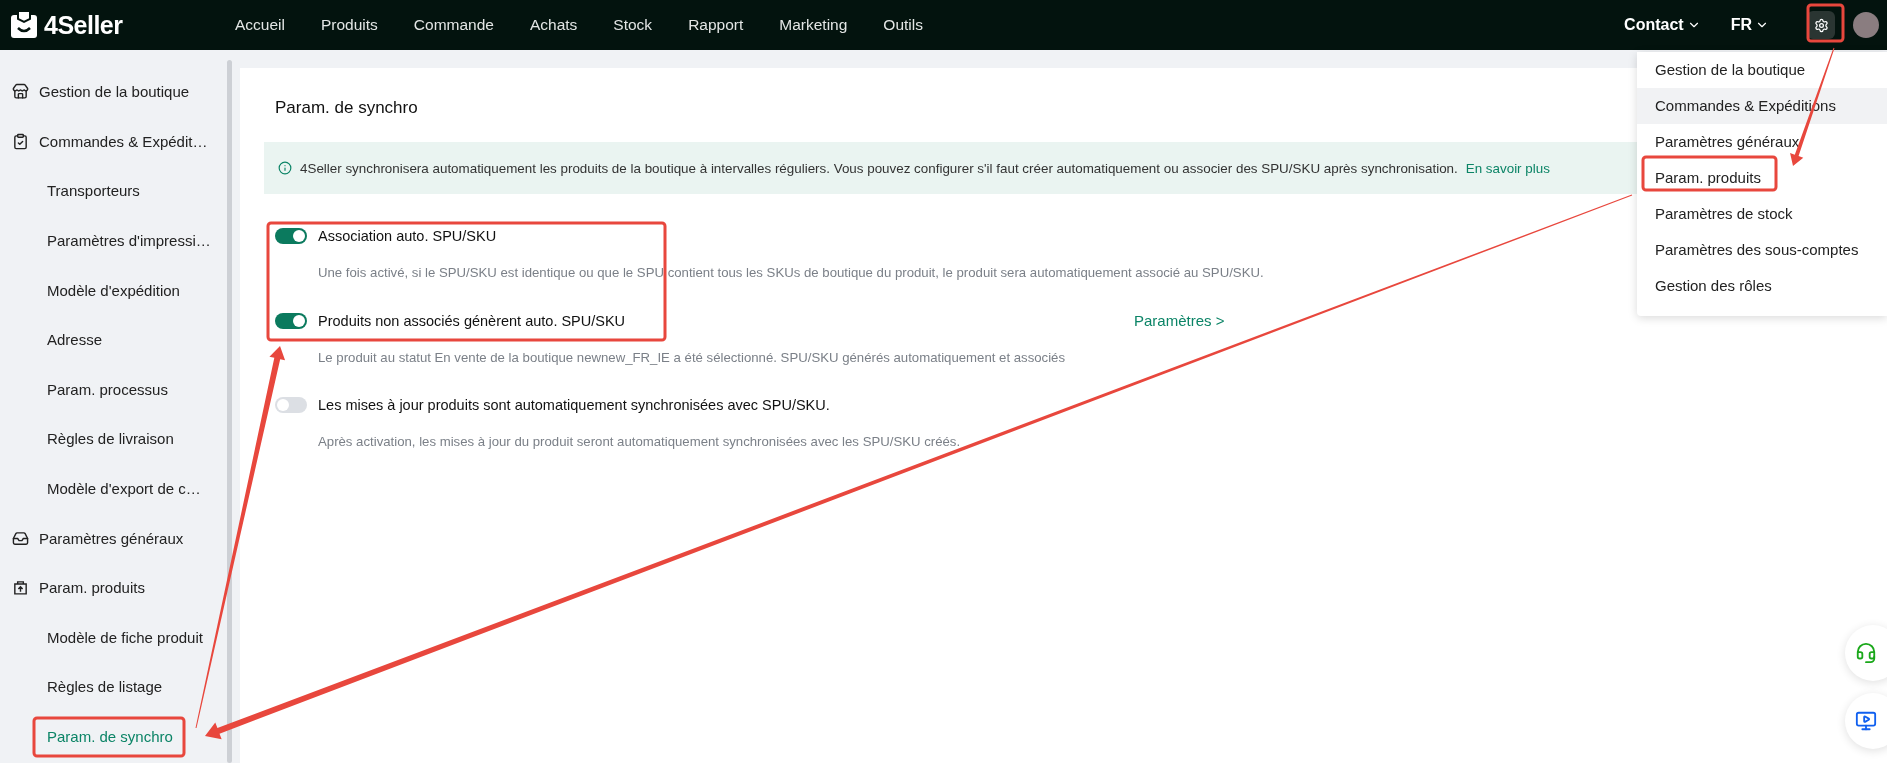 This screenshot has height=763, width=1887. I want to click on setting-description: Une fois activé, si le SPU/SKU est identique ou que le SPU contient tous les SKUs de boutique du produit, le produit sera automatiquement associé au SPU/SKU., so click(791, 272).